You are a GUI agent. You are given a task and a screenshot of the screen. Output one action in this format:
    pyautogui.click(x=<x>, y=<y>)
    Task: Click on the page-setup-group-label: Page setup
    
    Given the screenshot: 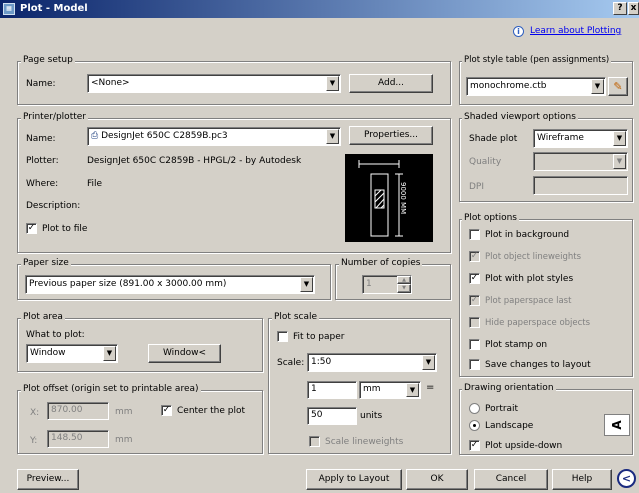 What is the action you would take?
    pyautogui.click(x=48, y=60)
    